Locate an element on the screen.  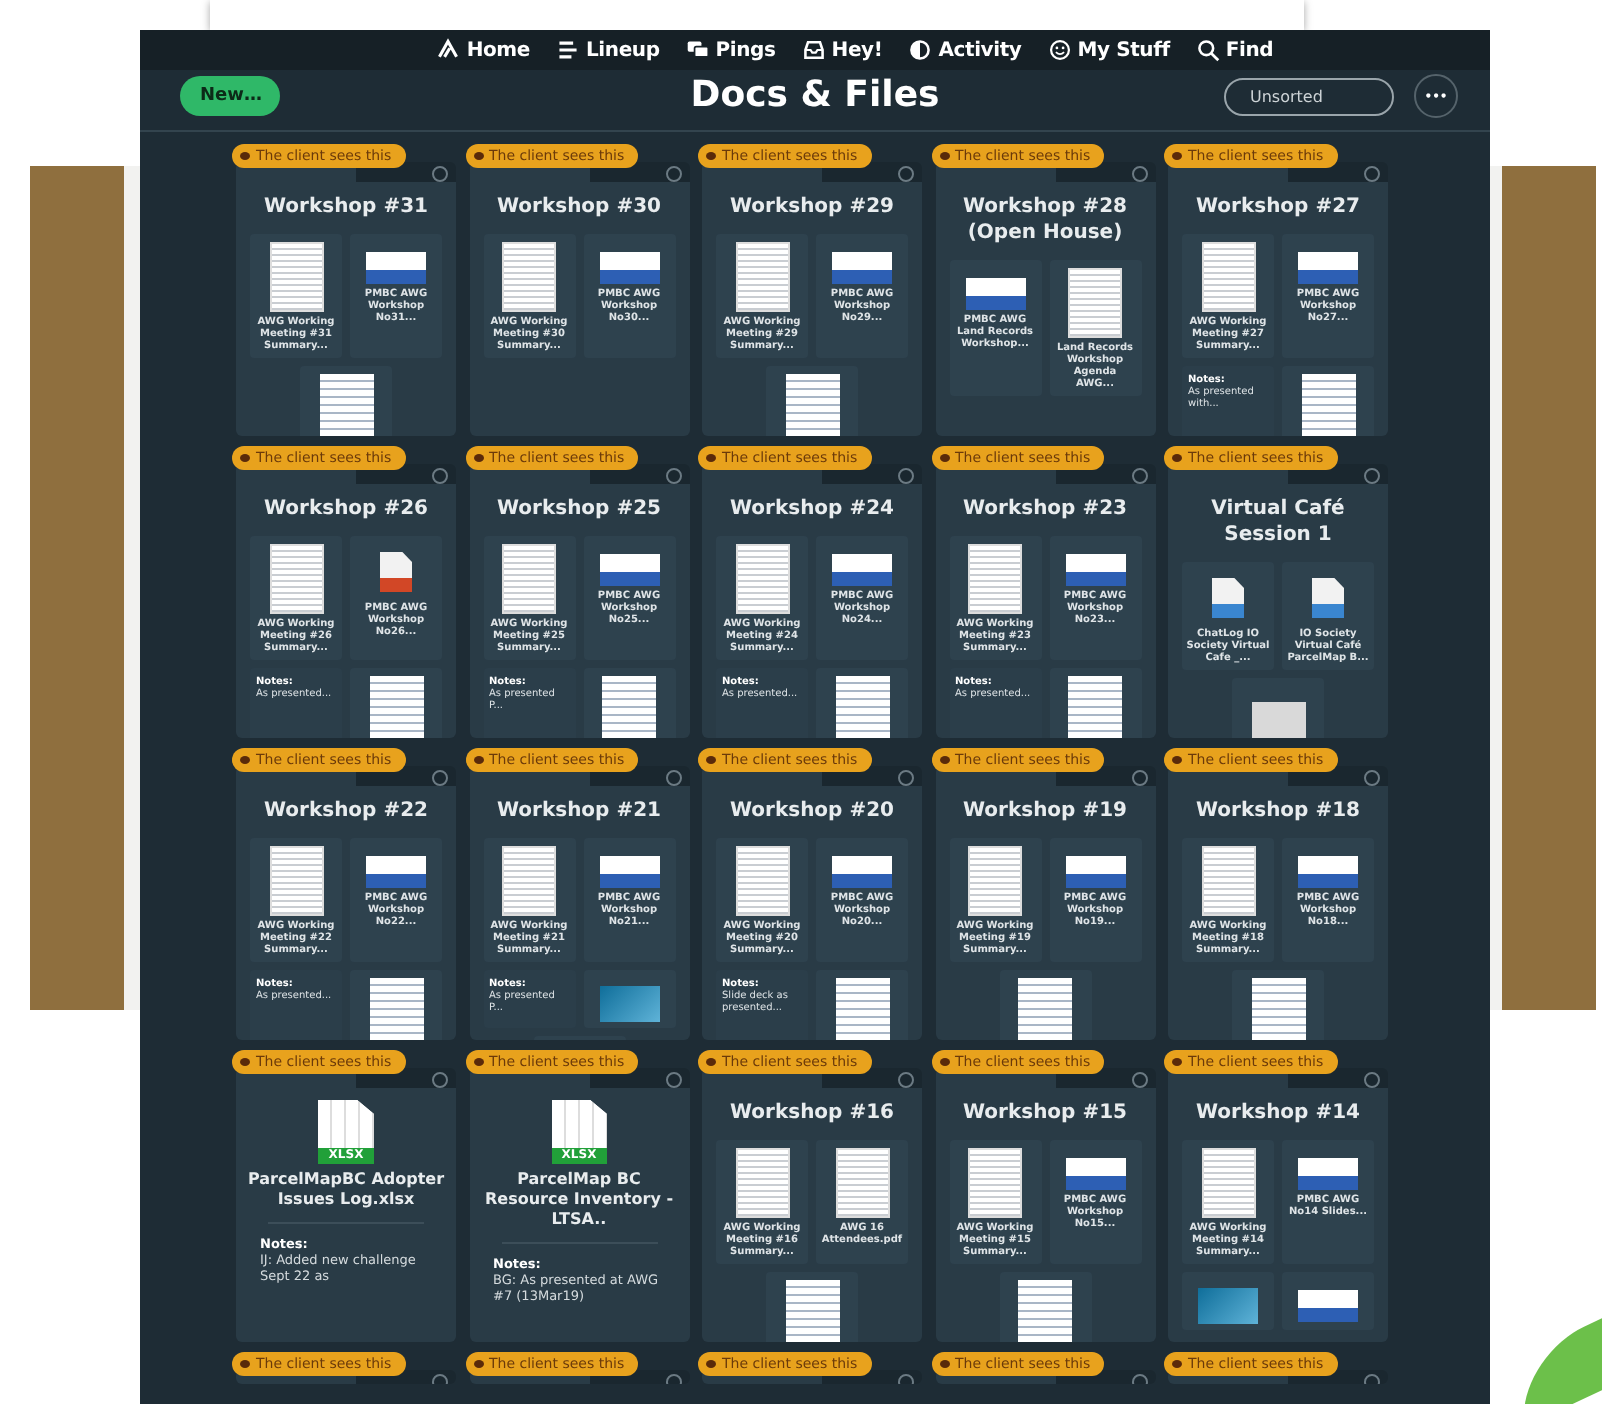
nav-link: Hey! is located at coordinates (842, 50).